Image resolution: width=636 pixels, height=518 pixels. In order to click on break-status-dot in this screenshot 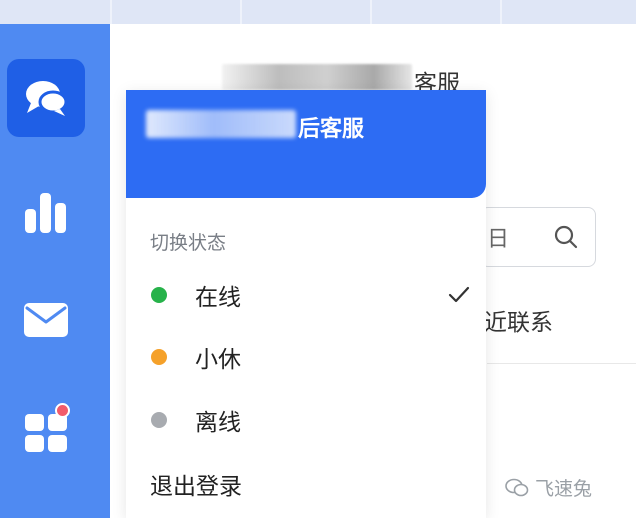, I will do `click(159, 357)`.